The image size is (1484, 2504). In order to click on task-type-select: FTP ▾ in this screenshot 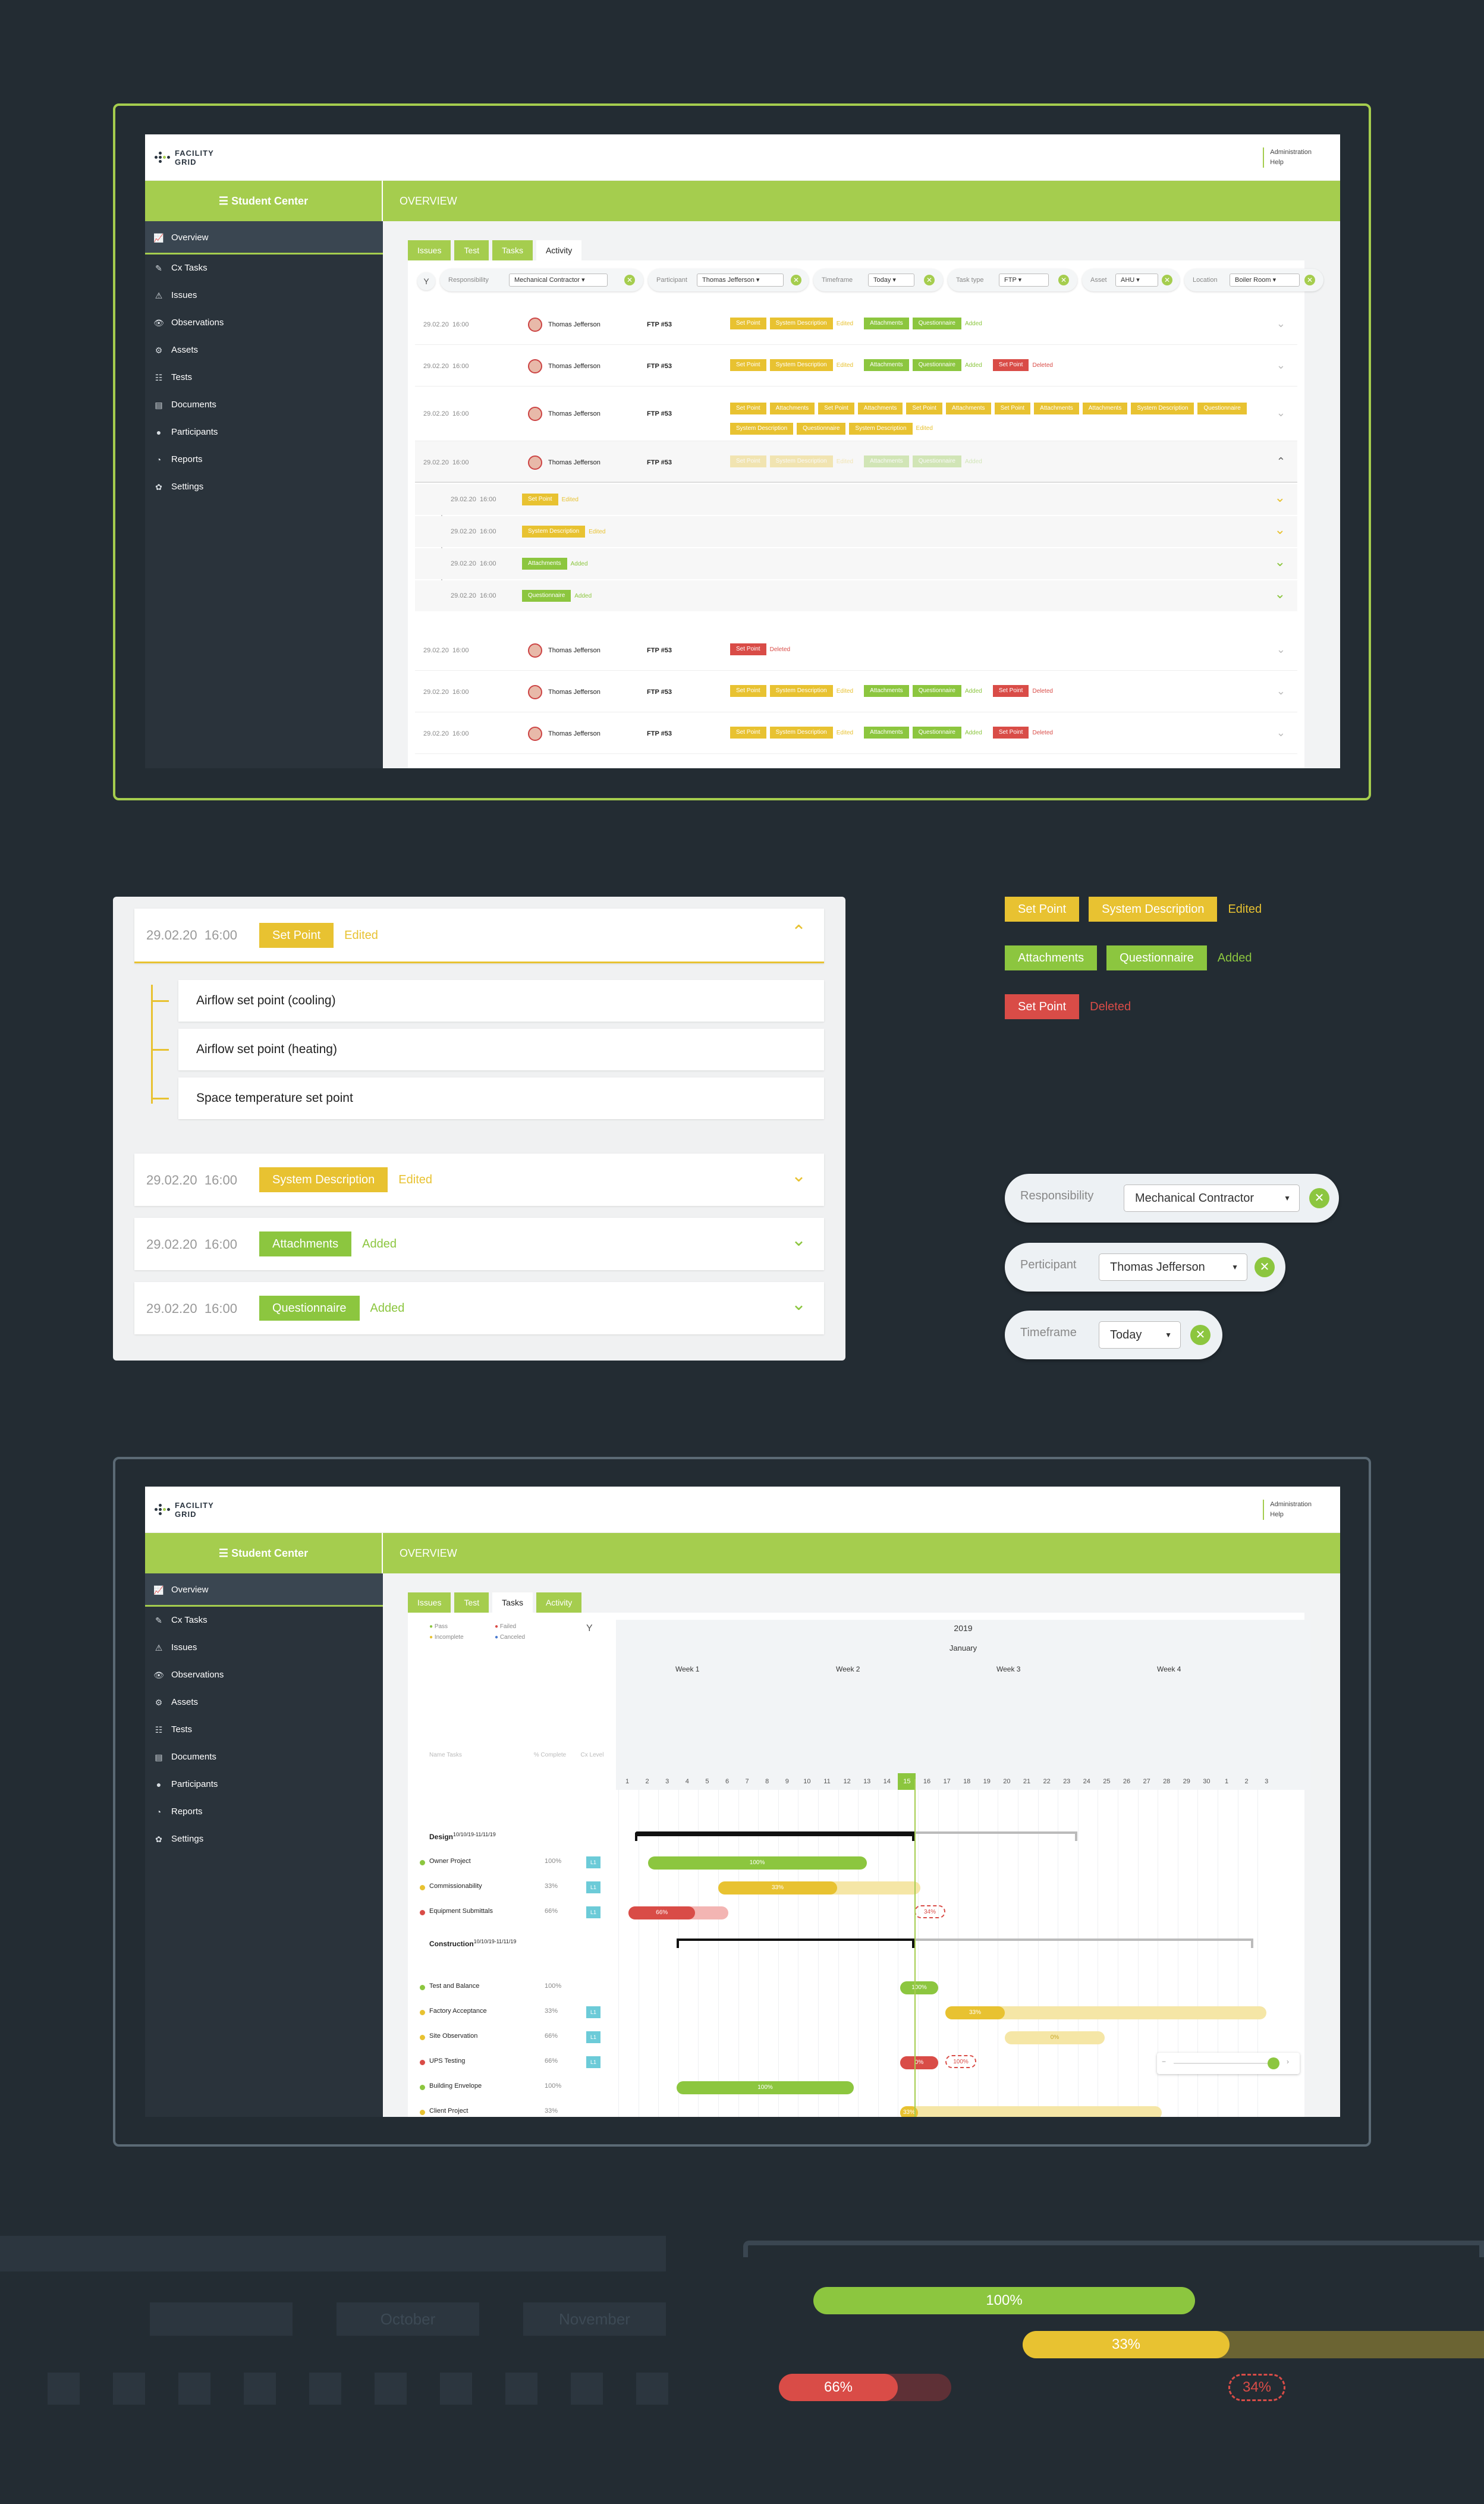, I will do `click(1024, 280)`.